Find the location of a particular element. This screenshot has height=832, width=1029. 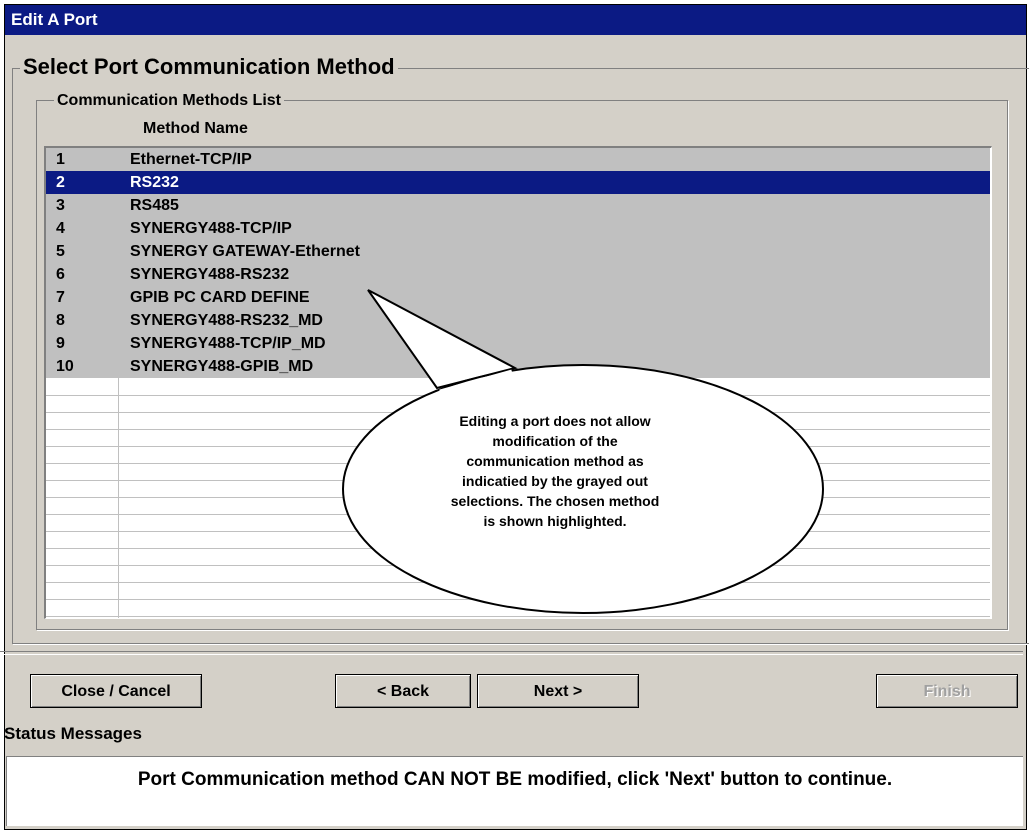

list-item-name: SYNERGY488-TCP/IP is located at coordinates (211, 228).